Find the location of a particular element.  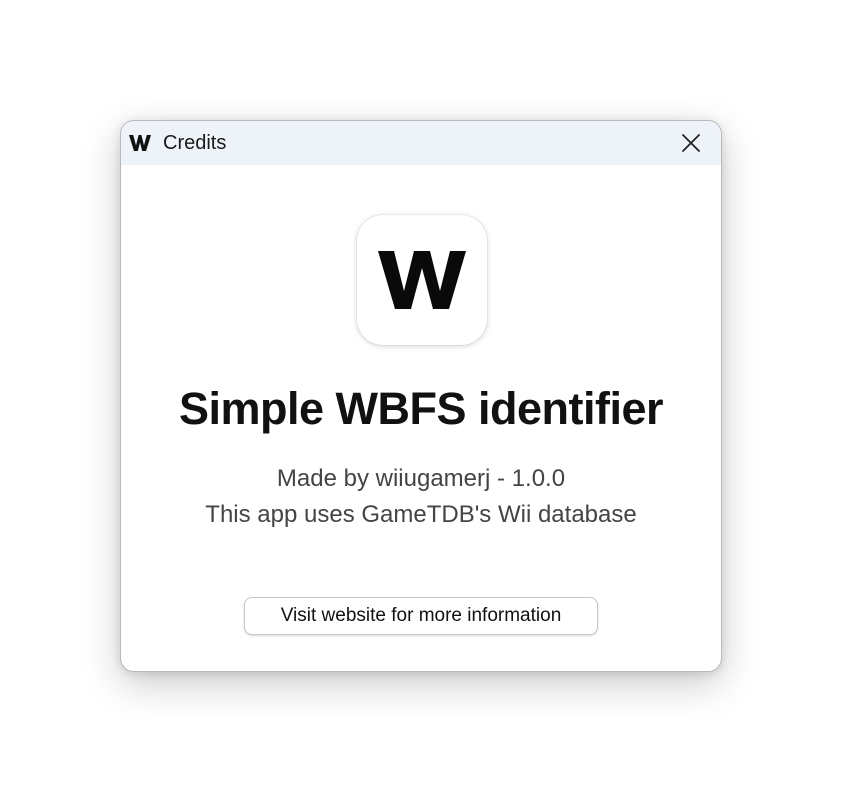

title-bar: Credits is located at coordinates (421, 143).